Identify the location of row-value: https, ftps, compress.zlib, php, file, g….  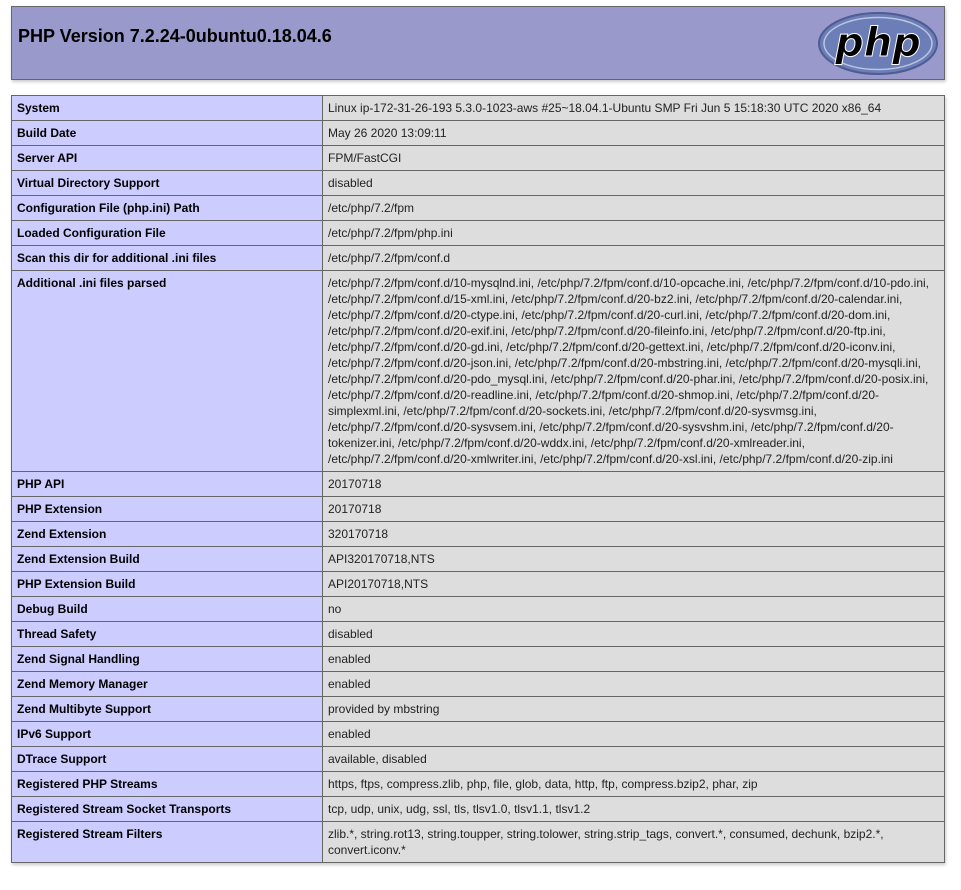
(633, 784).